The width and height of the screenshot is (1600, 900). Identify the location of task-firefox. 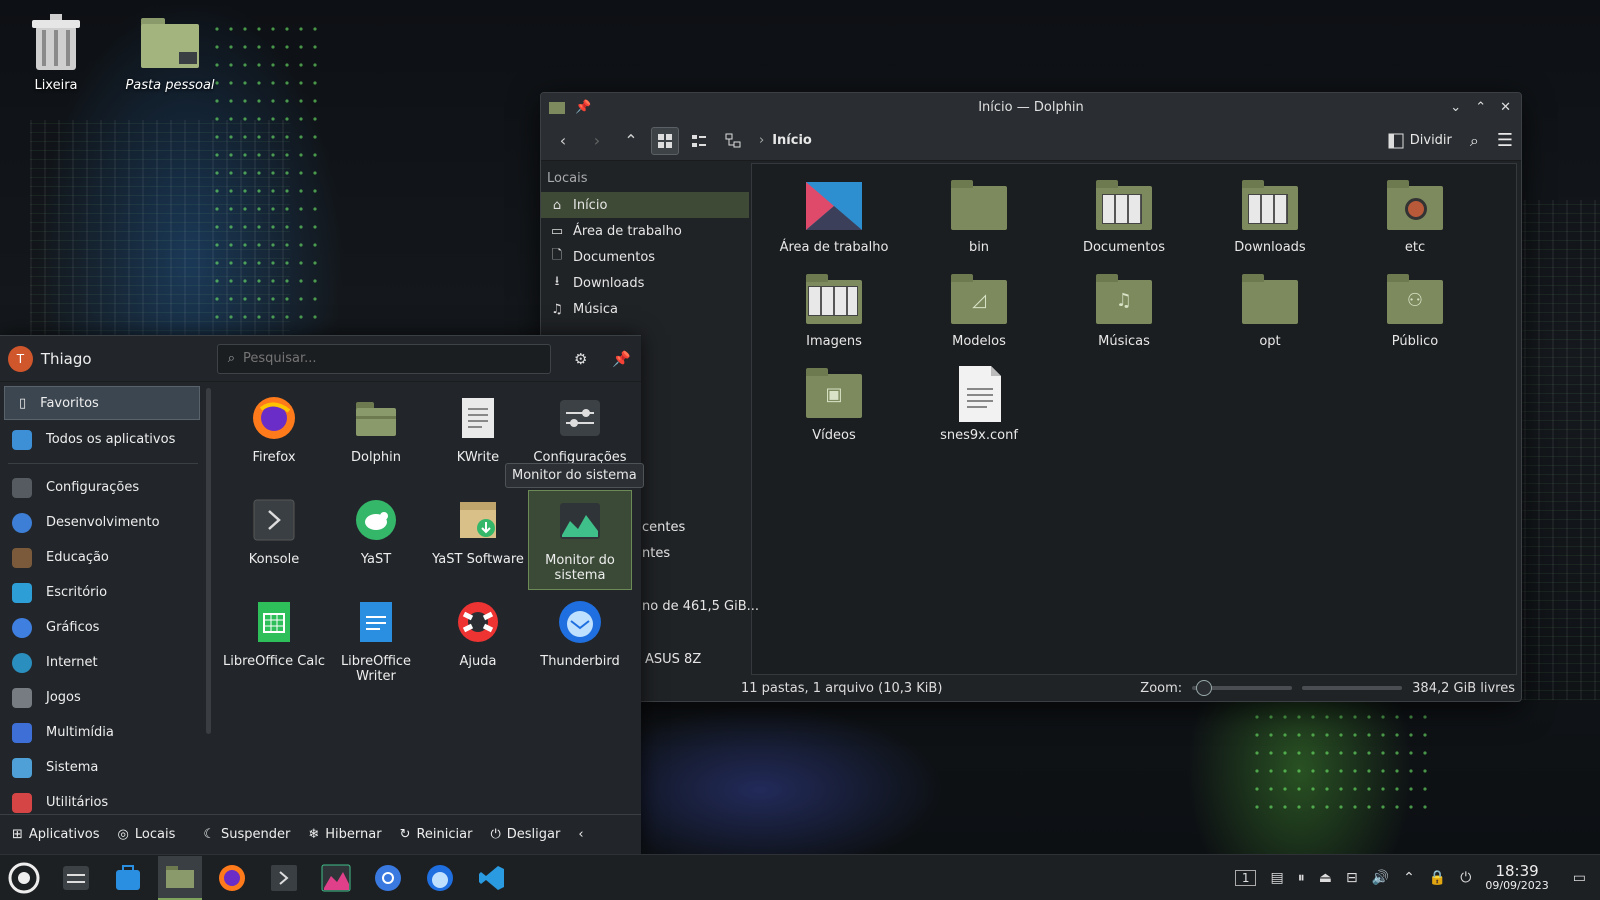
(232, 878).